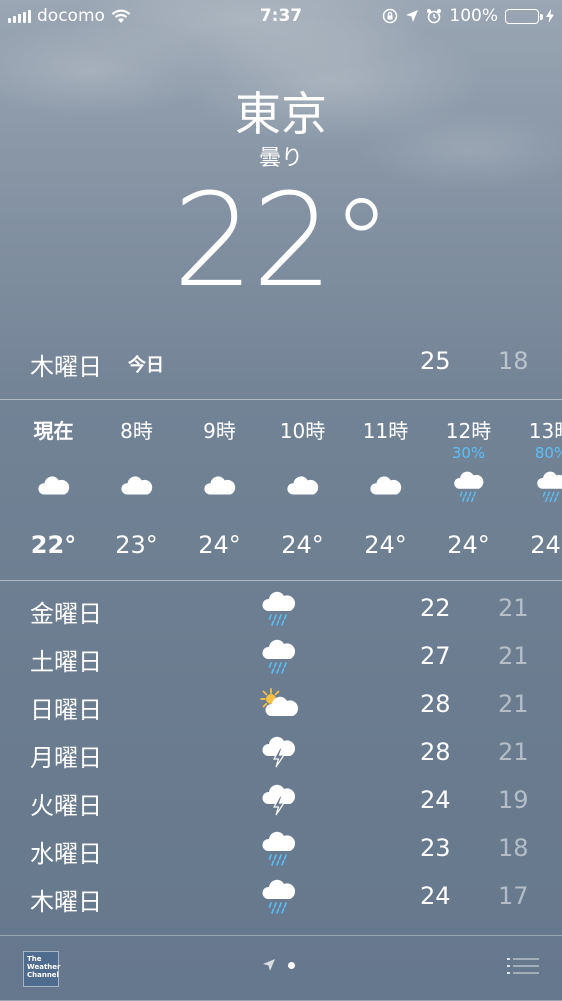  Describe the element at coordinates (550, 16) in the screenshot. I see `charging-bolt-icon` at that location.